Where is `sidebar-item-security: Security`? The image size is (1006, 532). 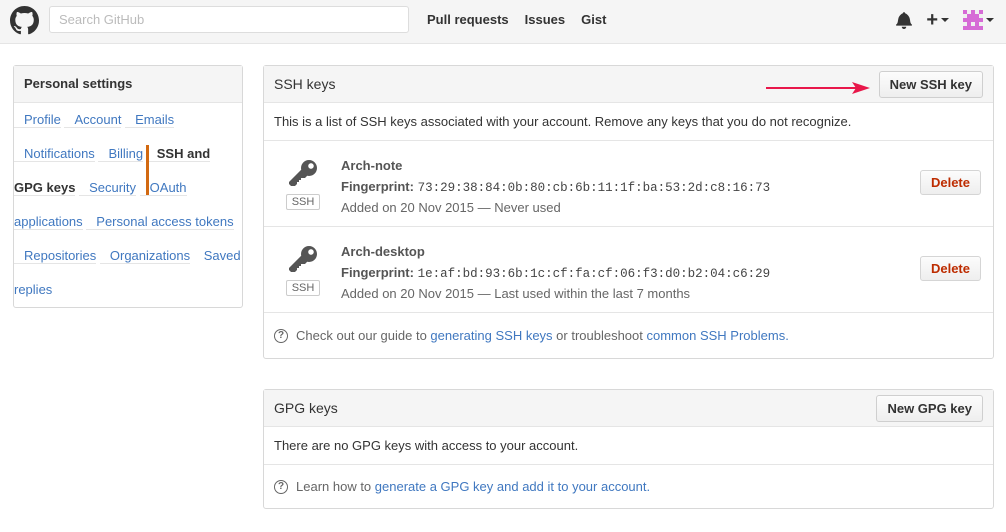
sidebar-item-security: Security is located at coordinates (108, 188).